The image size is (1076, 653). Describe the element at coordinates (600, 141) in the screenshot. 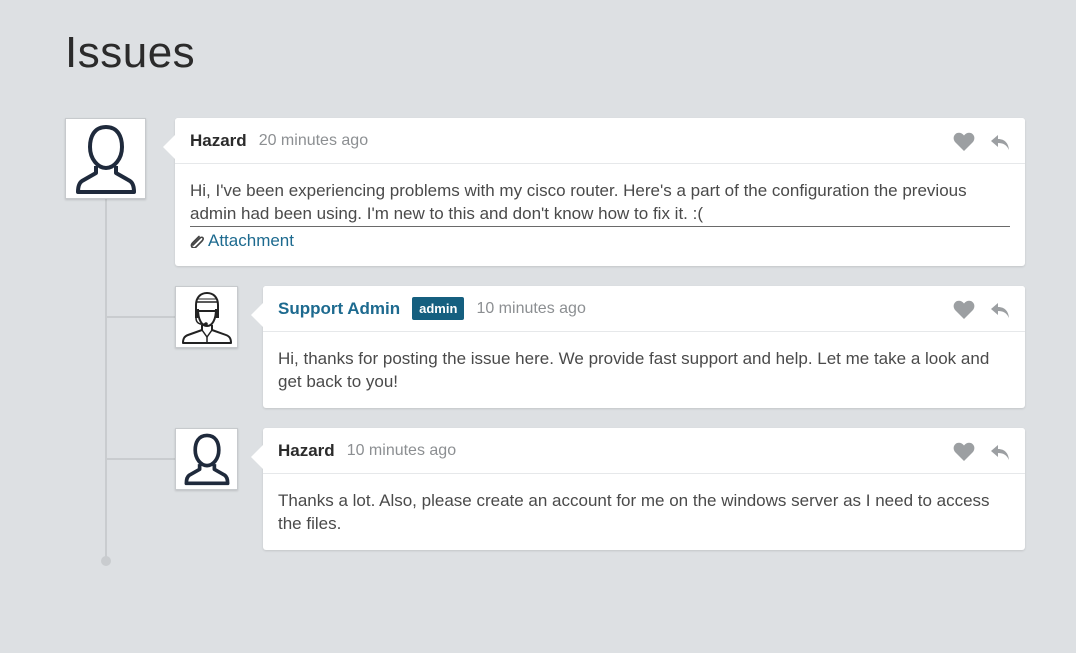

I see `comment-header: Hazard 20 minutes ago` at that location.